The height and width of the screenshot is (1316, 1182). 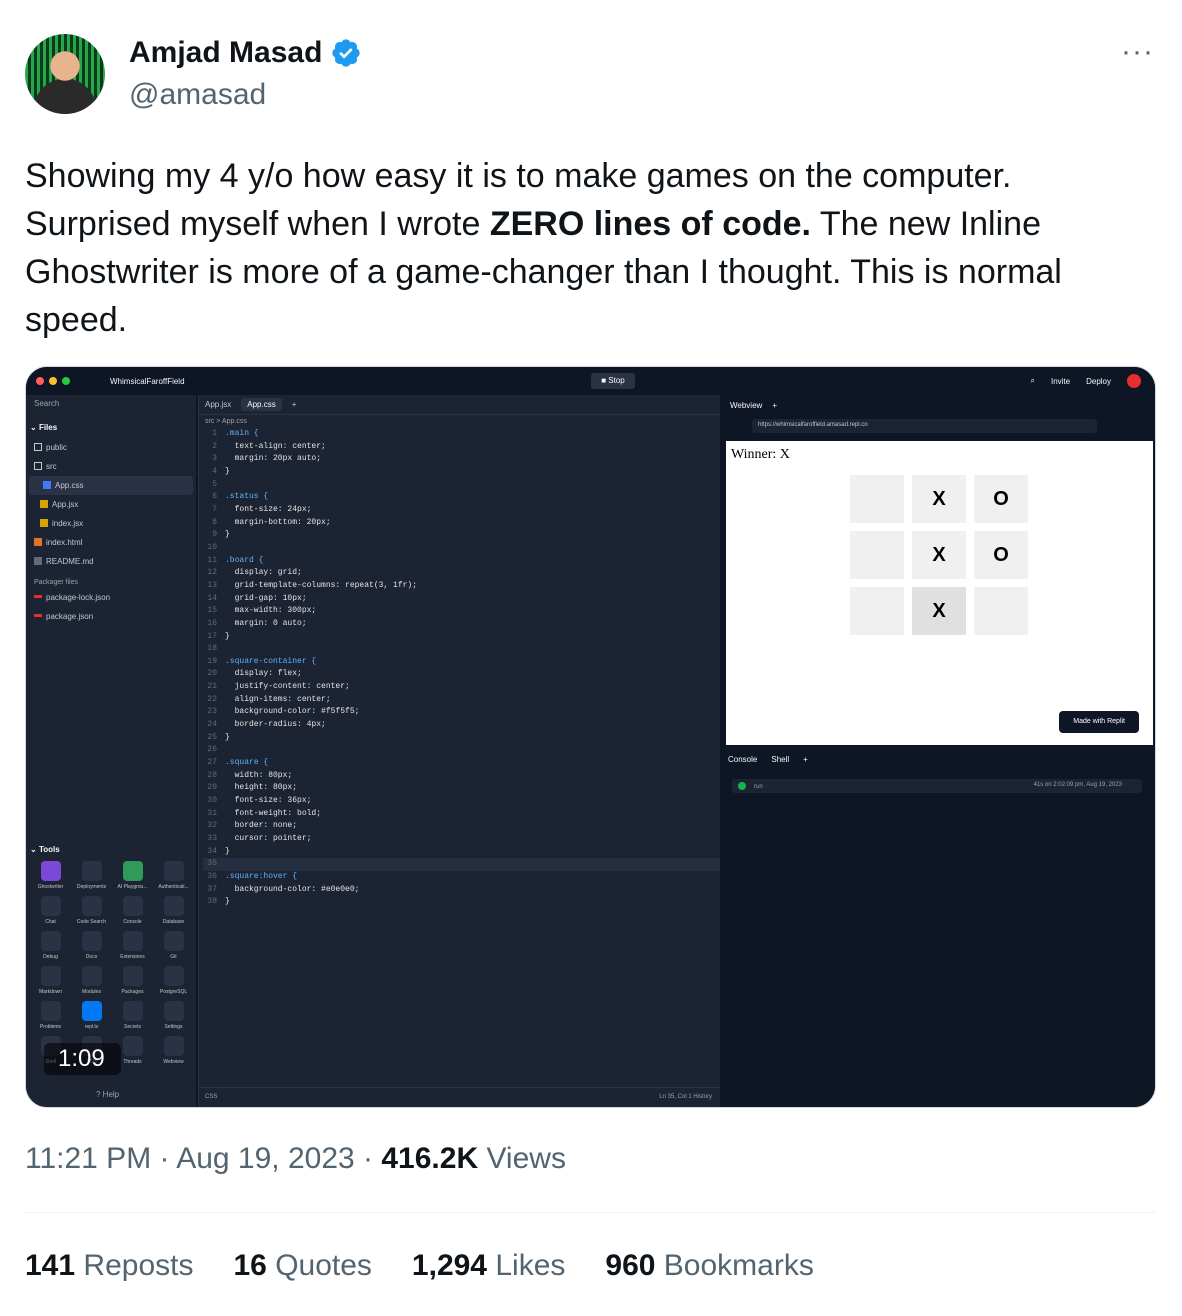 I want to click on editor-footer: CSS Ln 35, Col 1 History, so click(x=459, y=1097).